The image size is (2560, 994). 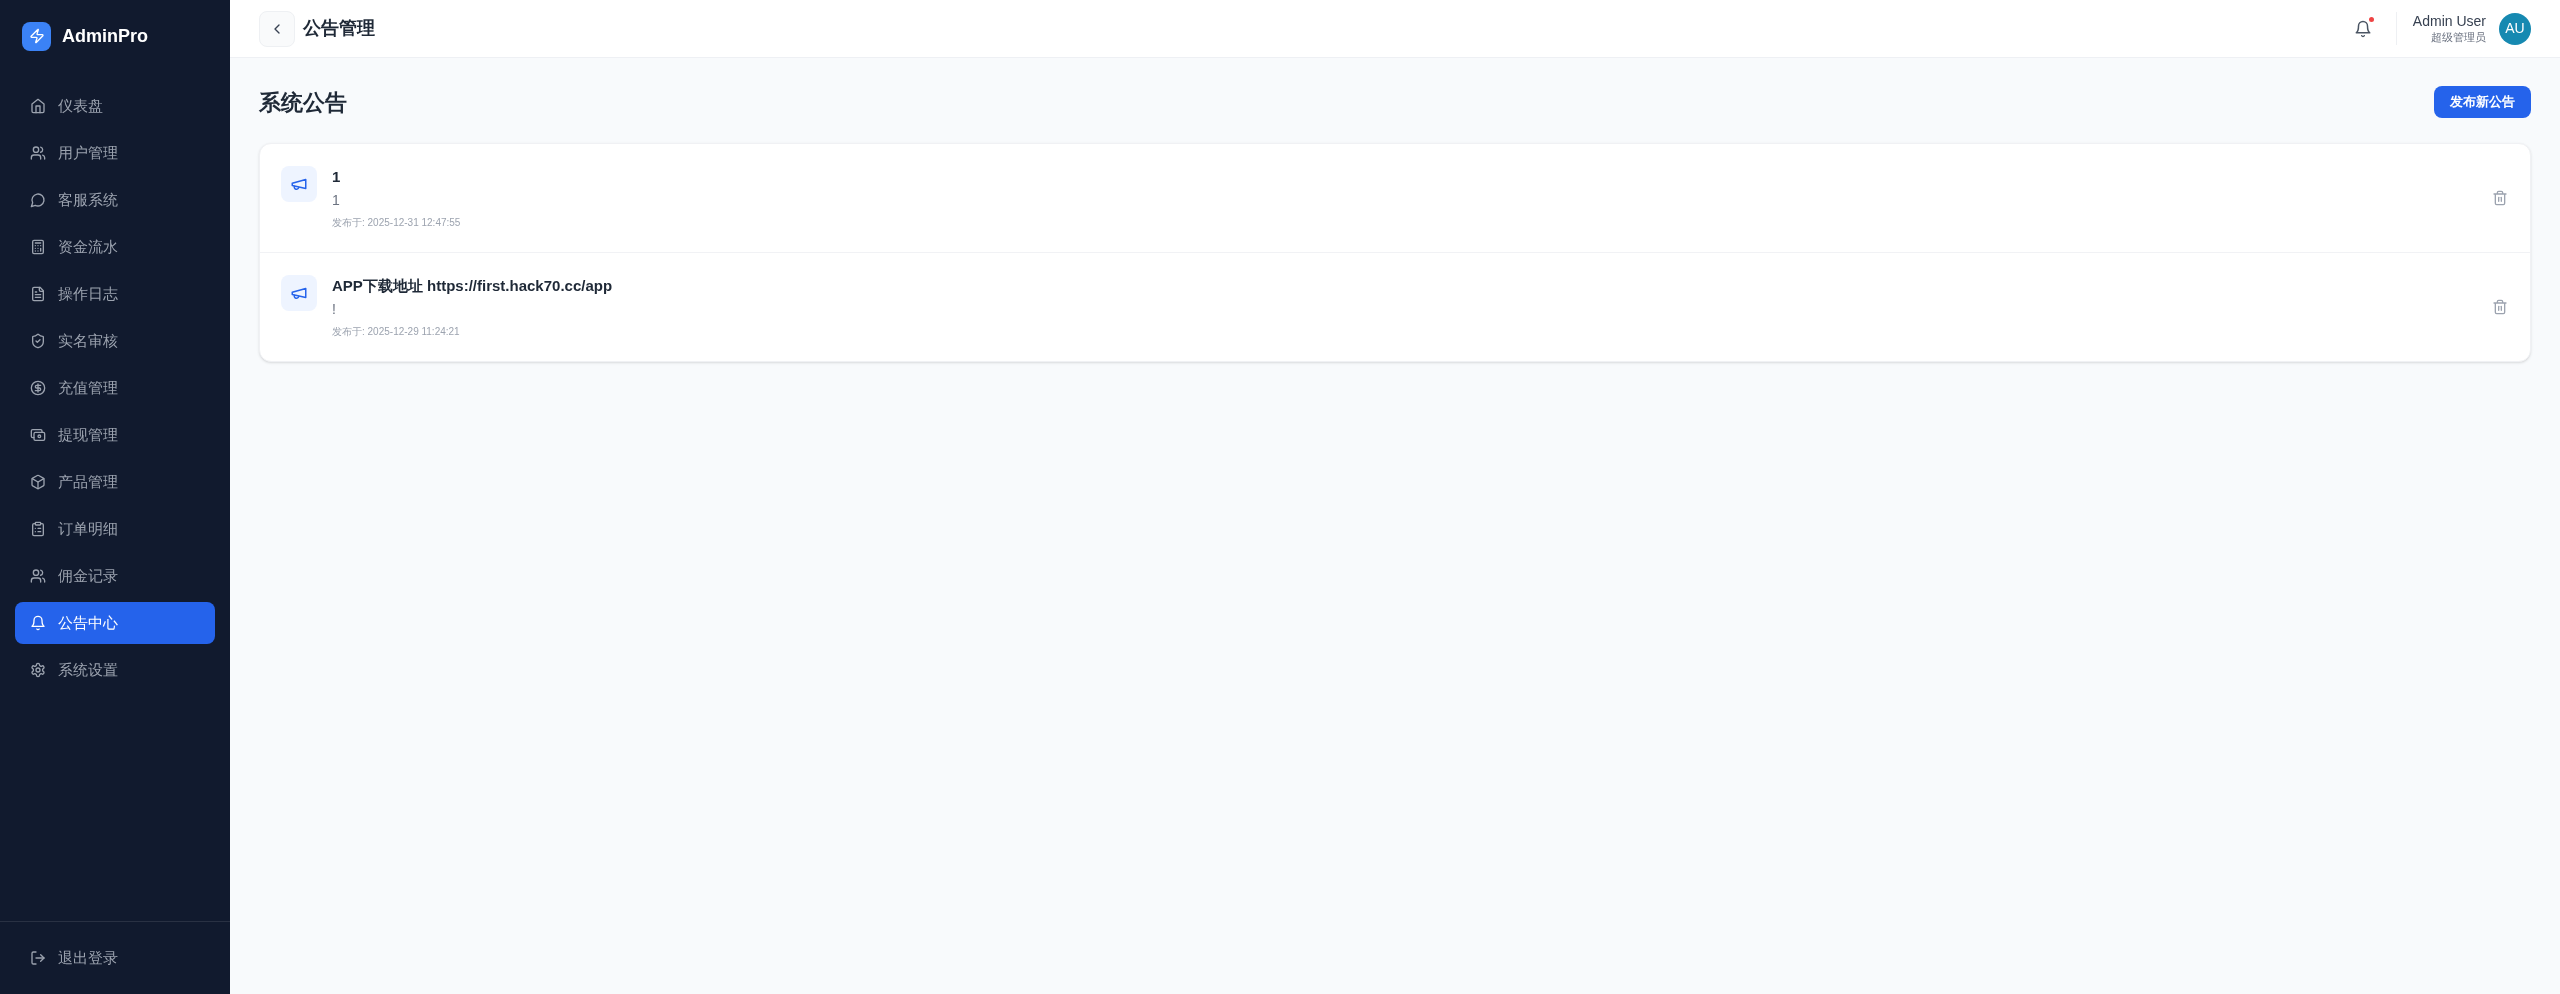 I want to click on document-icon, so click(x=38, y=294).